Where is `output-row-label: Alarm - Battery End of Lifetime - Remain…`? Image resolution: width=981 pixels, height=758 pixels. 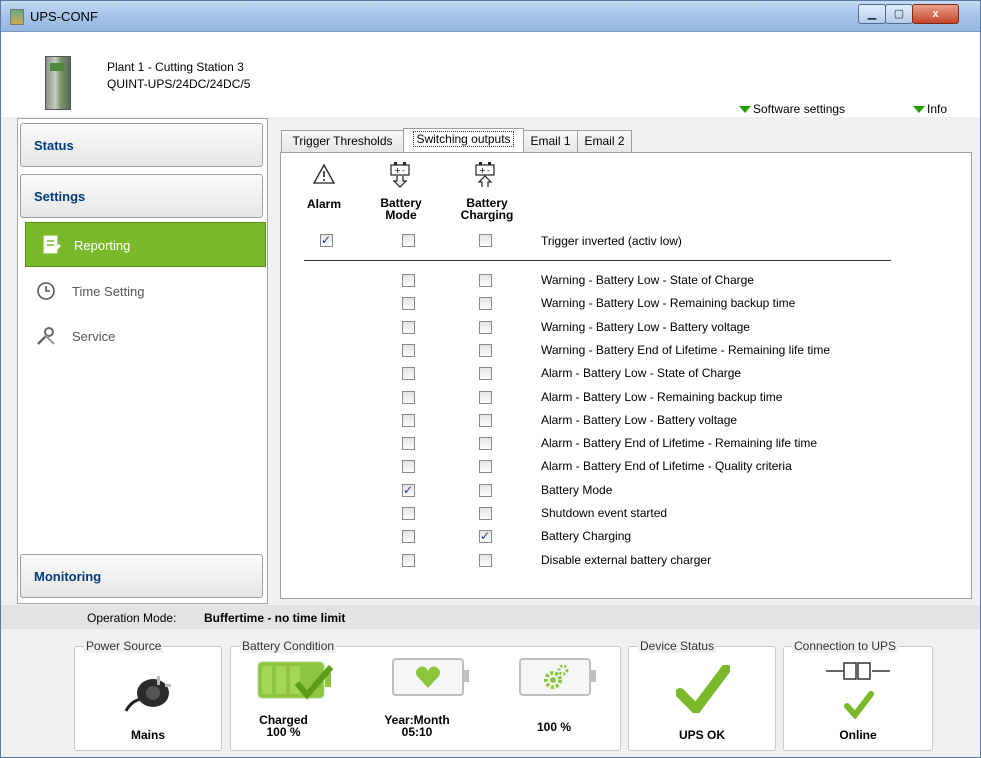
output-row-label: Alarm - Battery End of Lifetime - Remain… is located at coordinates (679, 443).